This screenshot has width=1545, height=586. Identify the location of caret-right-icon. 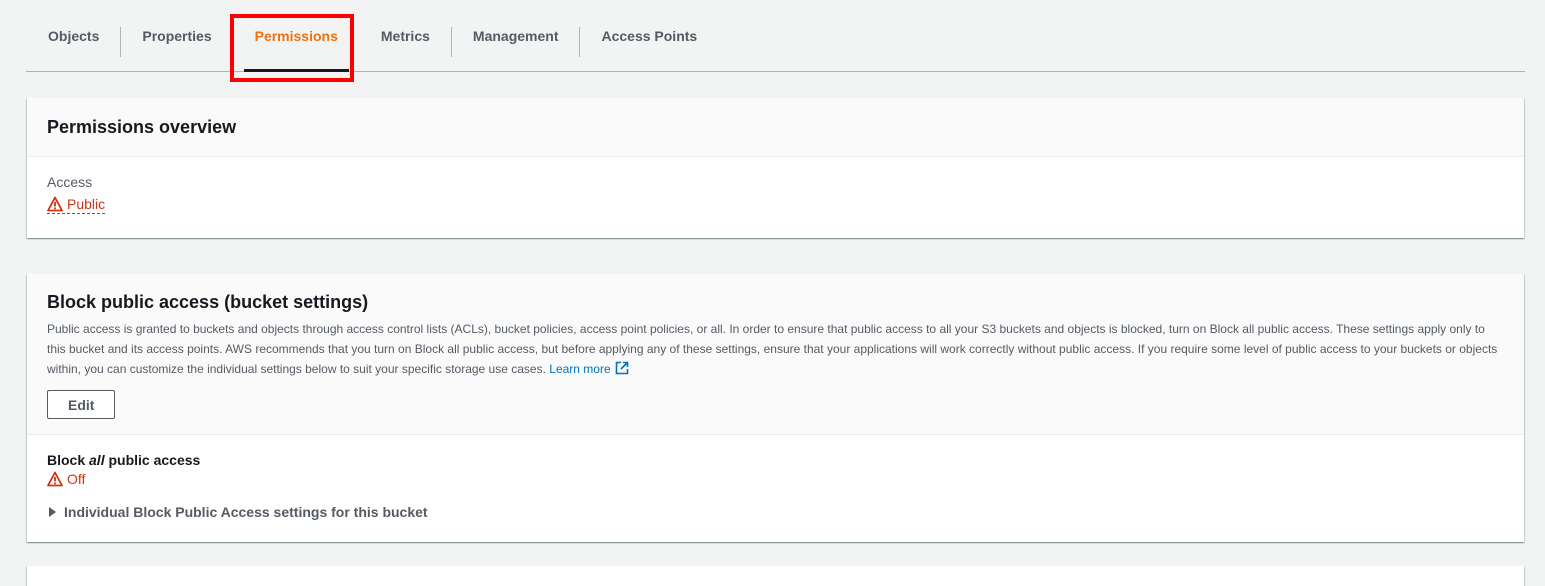
(52, 512).